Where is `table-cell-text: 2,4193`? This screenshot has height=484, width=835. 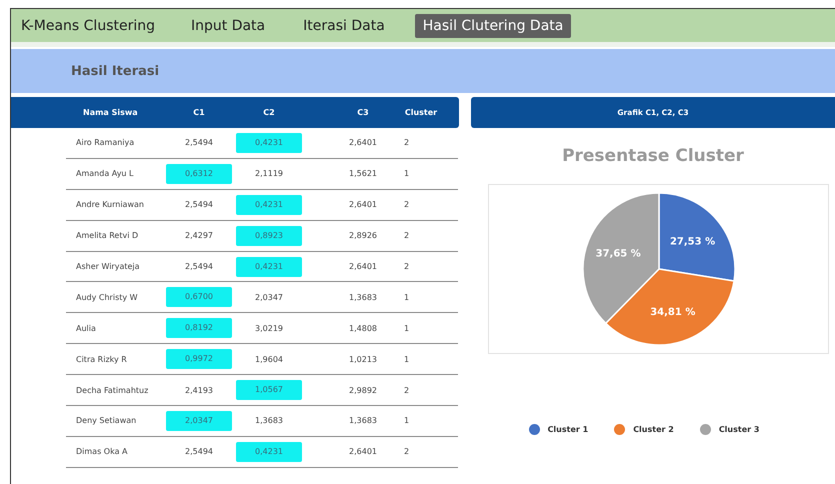
table-cell-text: 2,4193 is located at coordinates (199, 390).